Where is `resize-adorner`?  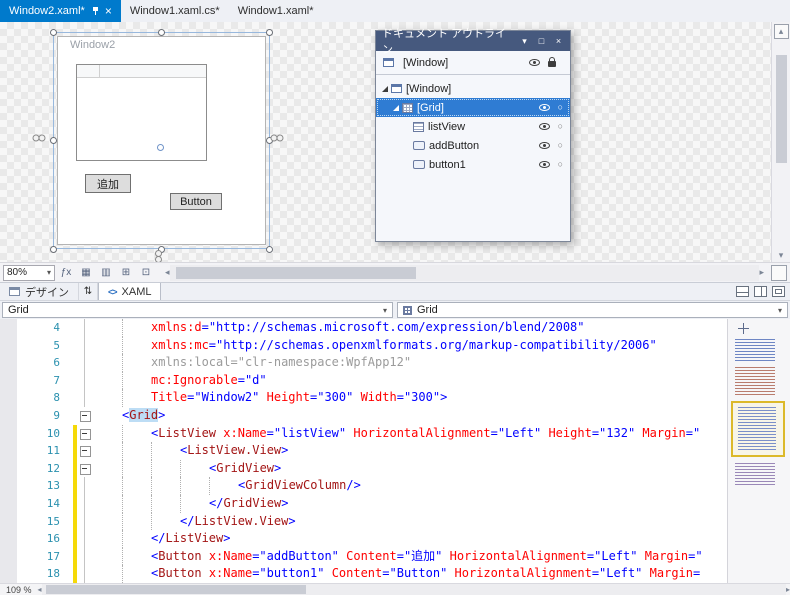 resize-adorner is located at coordinates (160, 147).